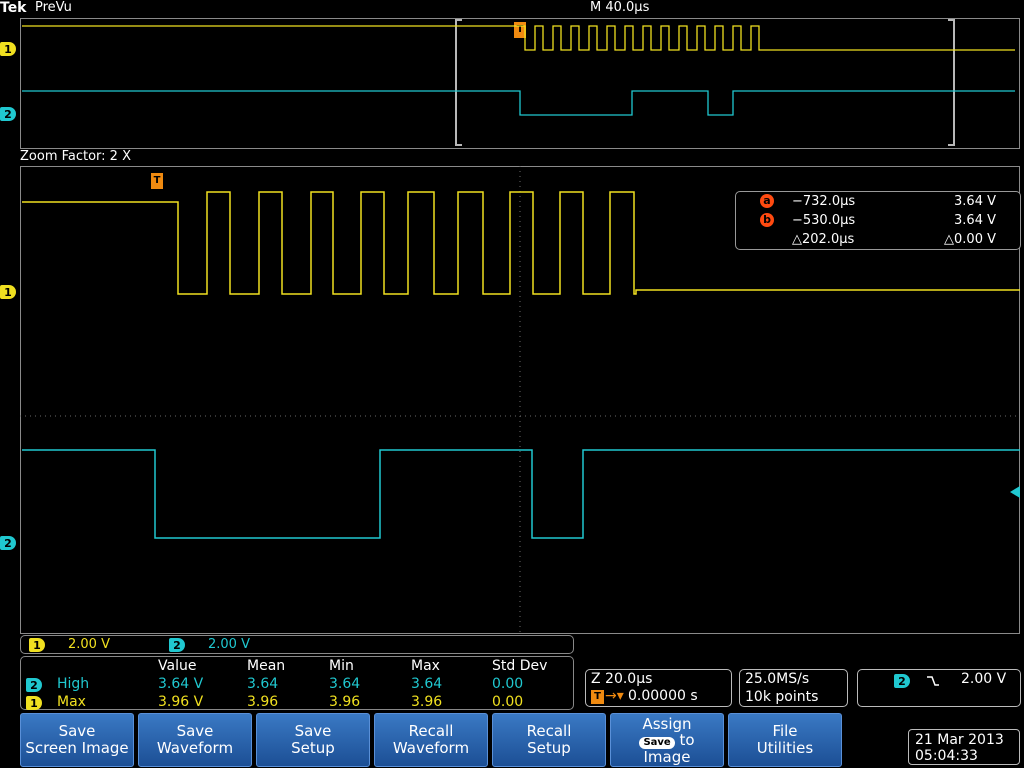 The height and width of the screenshot is (768, 1024). What do you see at coordinates (508, 702) in the screenshot?
I see `meas-row2-stddev: 0.00` at bounding box center [508, 702].